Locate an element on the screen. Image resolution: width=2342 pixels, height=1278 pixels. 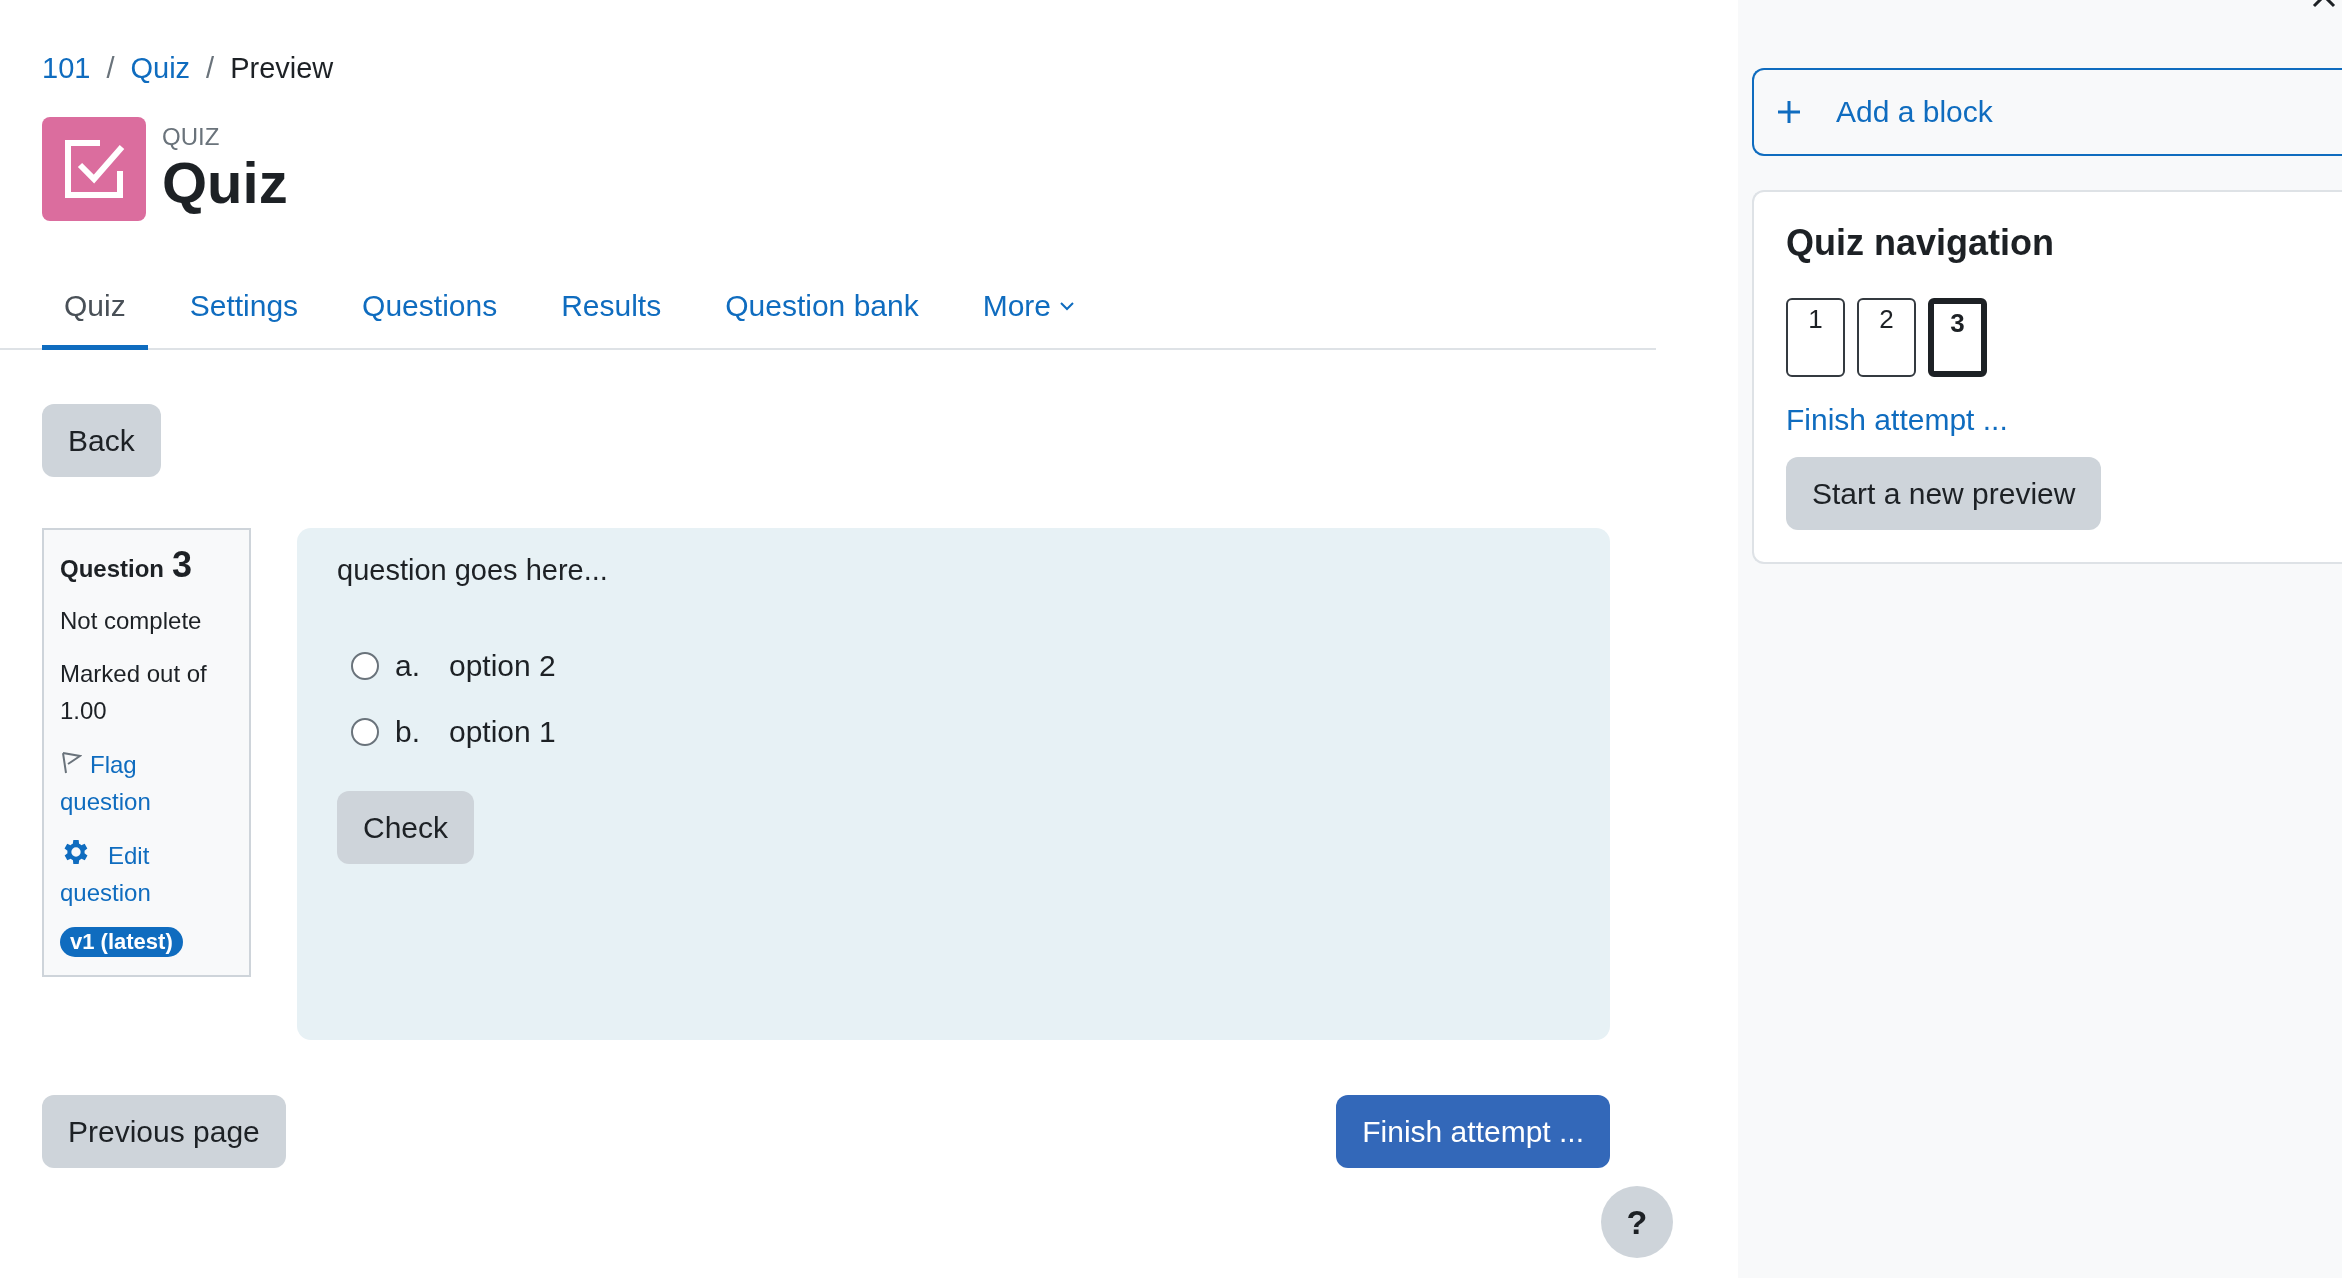
module-type: QUIZ is located at coordinates (191, 137).